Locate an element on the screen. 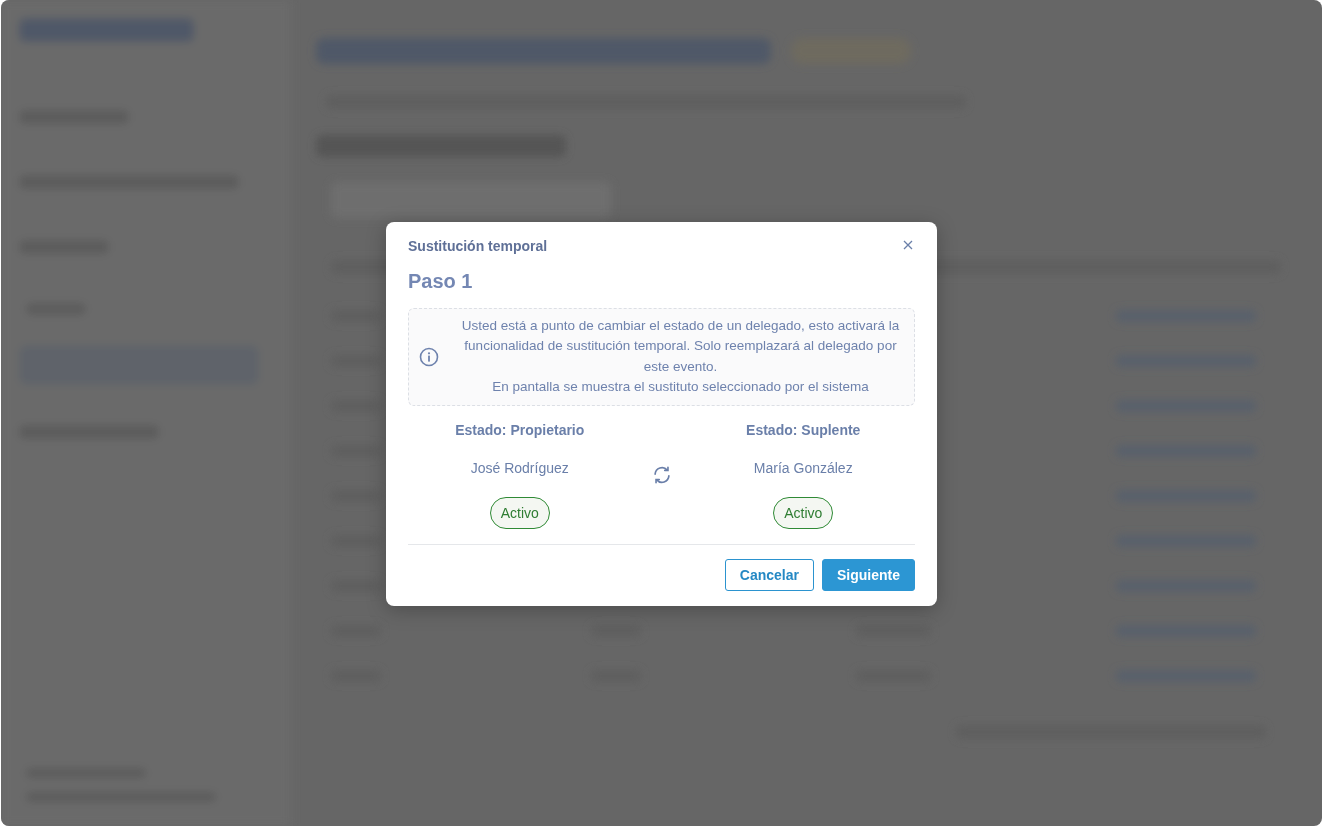 This screenshot has width=1323, height=827. cancel-button: Cancelar is located at coordinates (769, 574).